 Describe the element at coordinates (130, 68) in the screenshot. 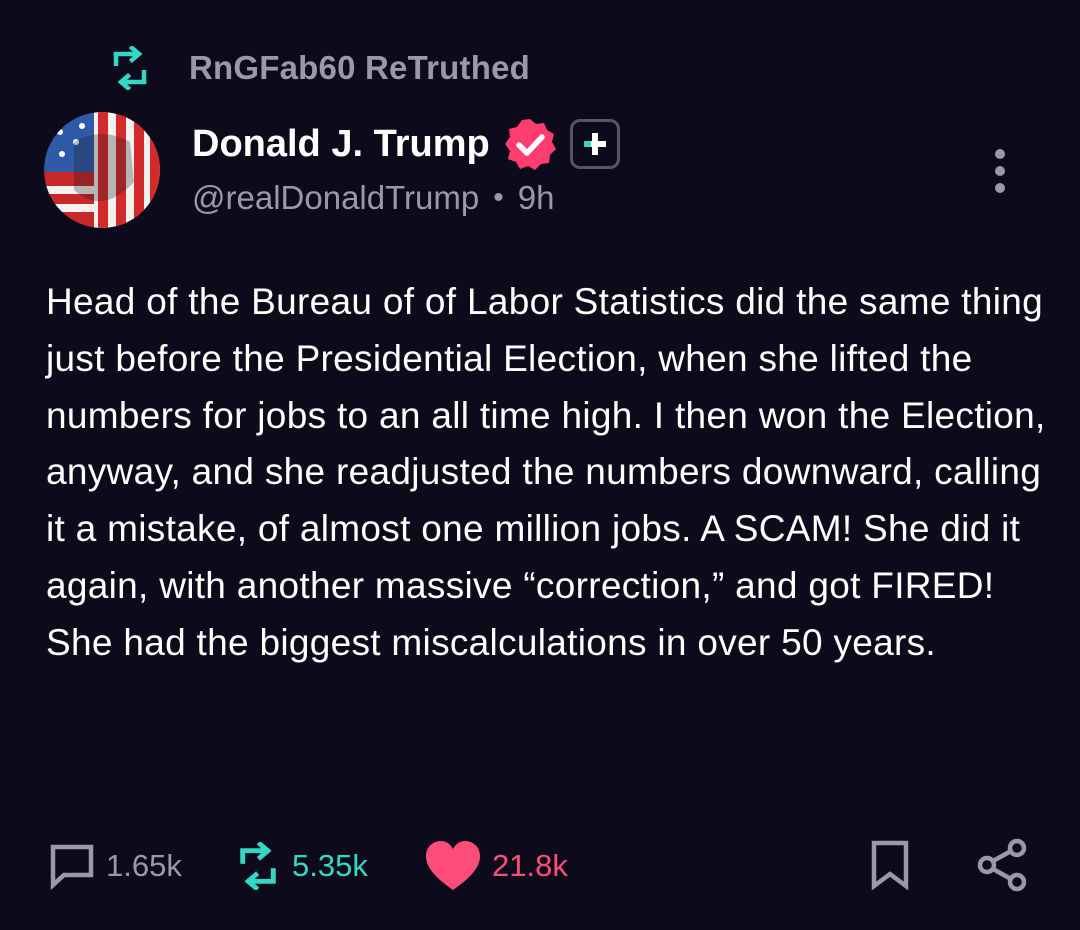

I see `retruth-icon` at that location.